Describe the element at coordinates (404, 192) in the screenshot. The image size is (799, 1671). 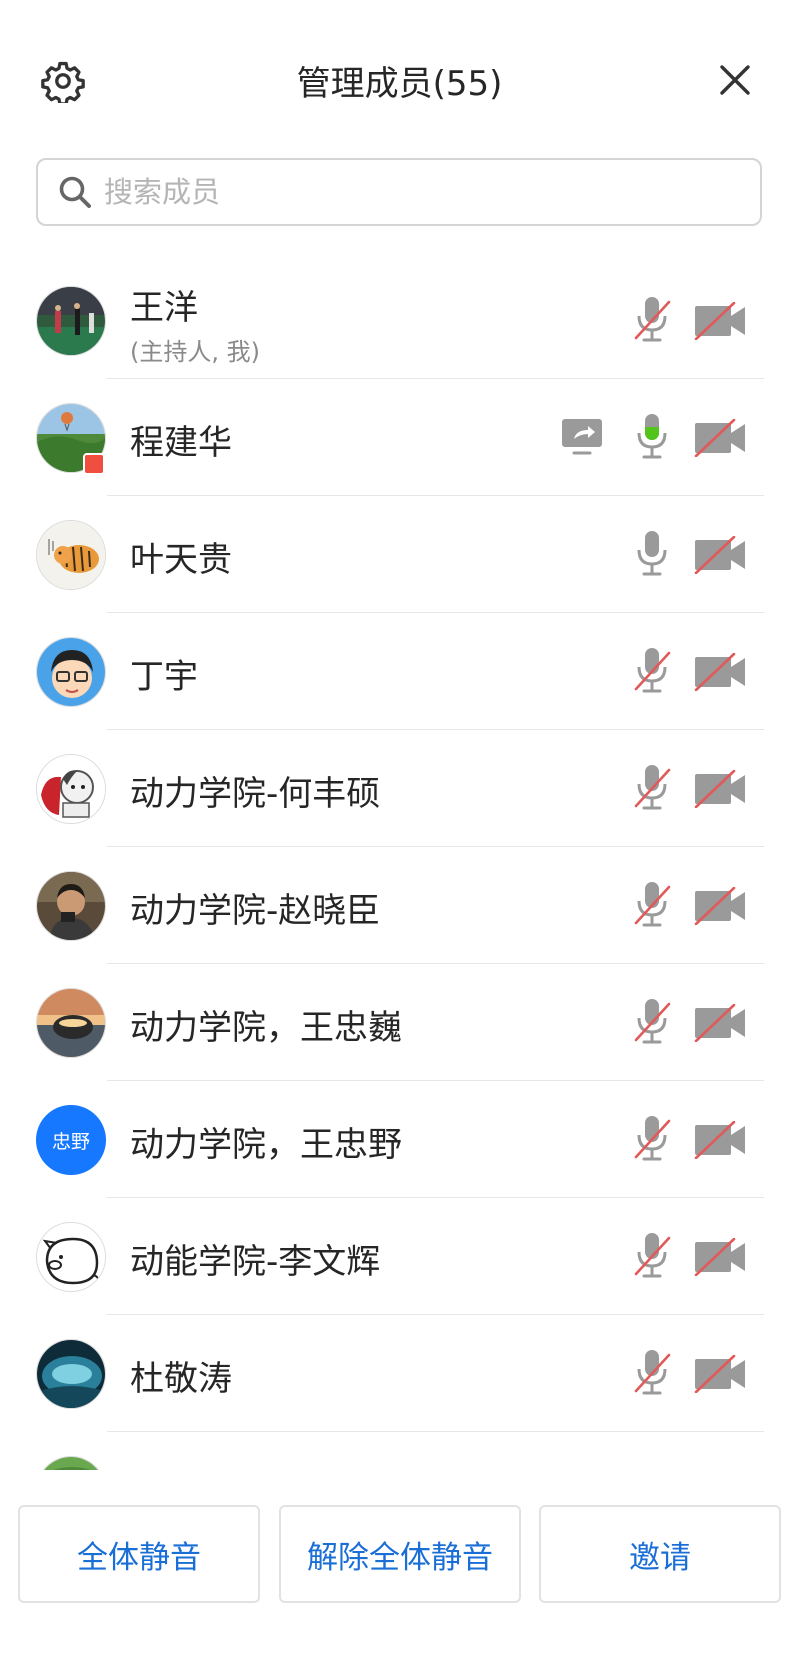
I see `search-input` at that location.